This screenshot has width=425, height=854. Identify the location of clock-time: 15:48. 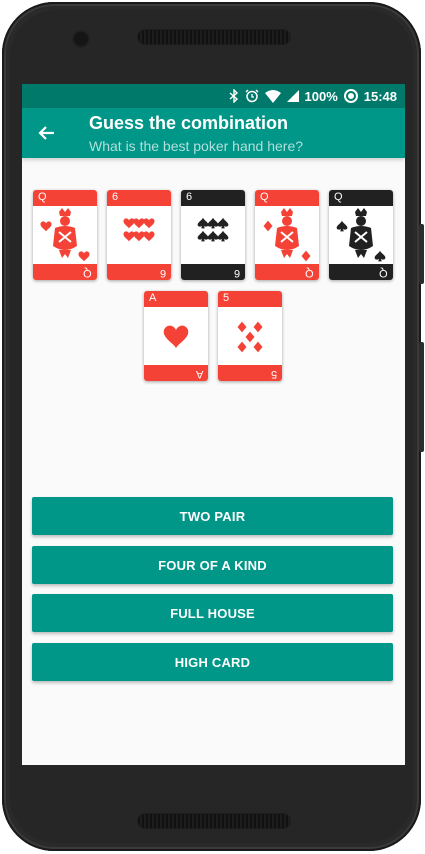
(380, 96).